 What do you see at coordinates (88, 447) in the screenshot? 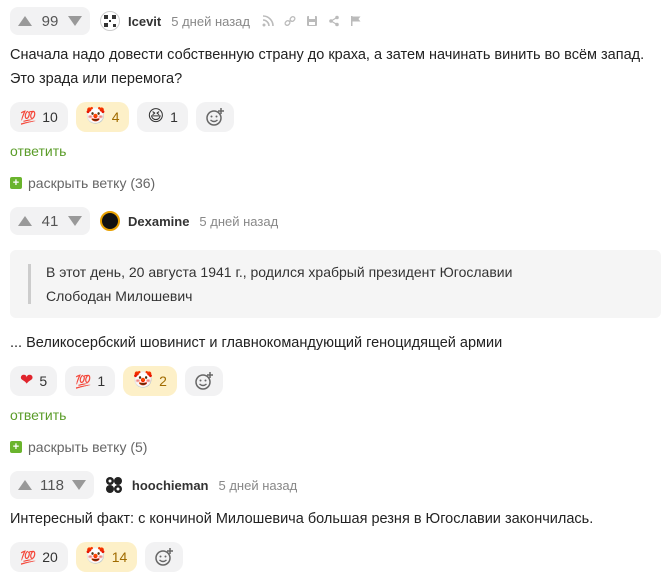
I see `expand-thread-label: раскрыть ветку (5)` at bounding box center [88, 447].